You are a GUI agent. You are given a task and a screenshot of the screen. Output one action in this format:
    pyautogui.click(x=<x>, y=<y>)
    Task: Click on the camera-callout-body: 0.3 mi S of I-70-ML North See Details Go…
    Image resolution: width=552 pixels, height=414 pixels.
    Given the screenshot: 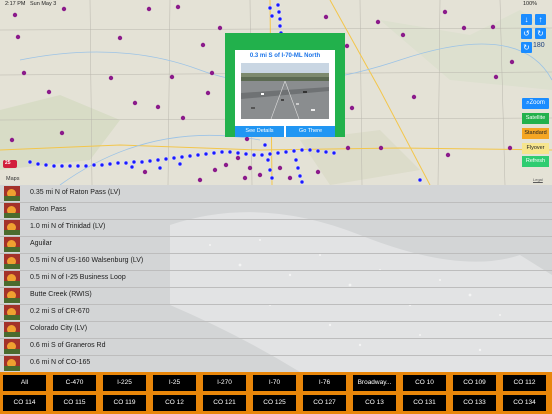 What is the action you would take?
    pyautogui.click(x=285, y=93)
    